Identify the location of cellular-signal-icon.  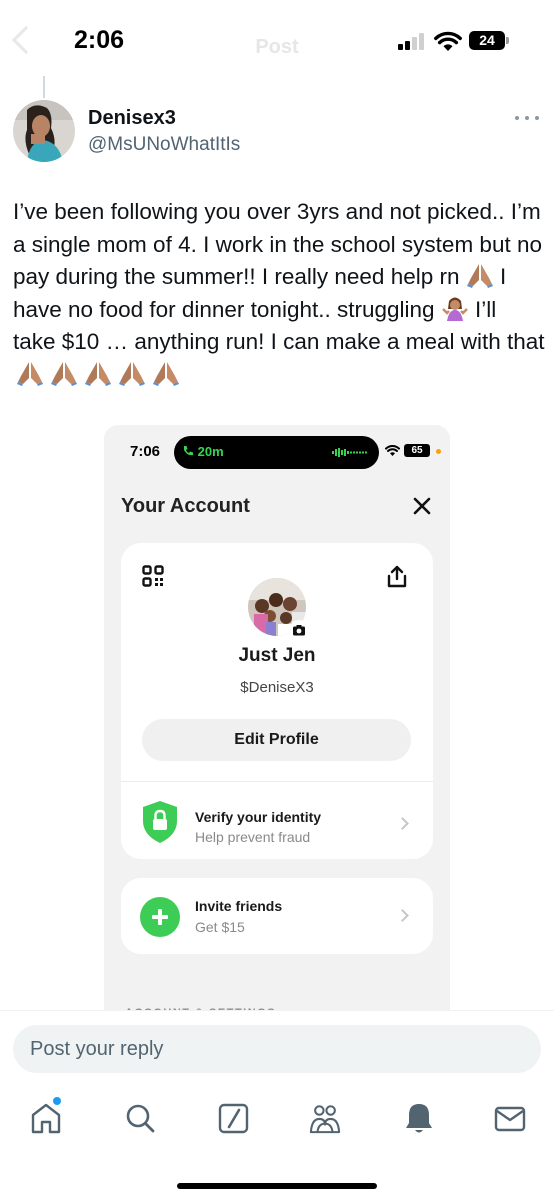
(412, 41).